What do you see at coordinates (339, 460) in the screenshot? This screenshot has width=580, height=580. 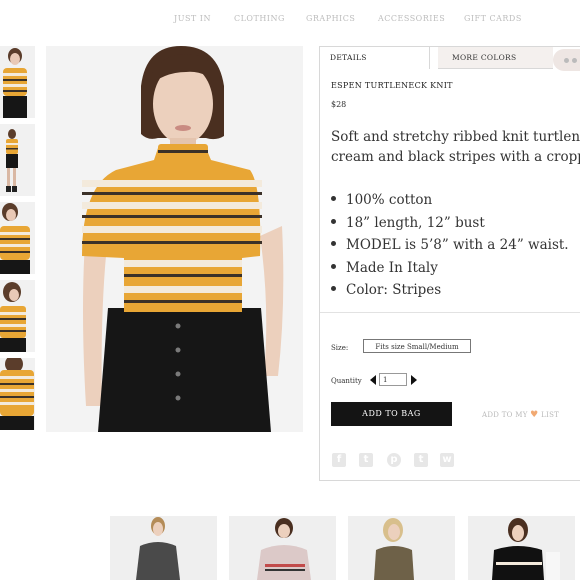 I see `facebook-icon: f` at bounding box center [339, 460].